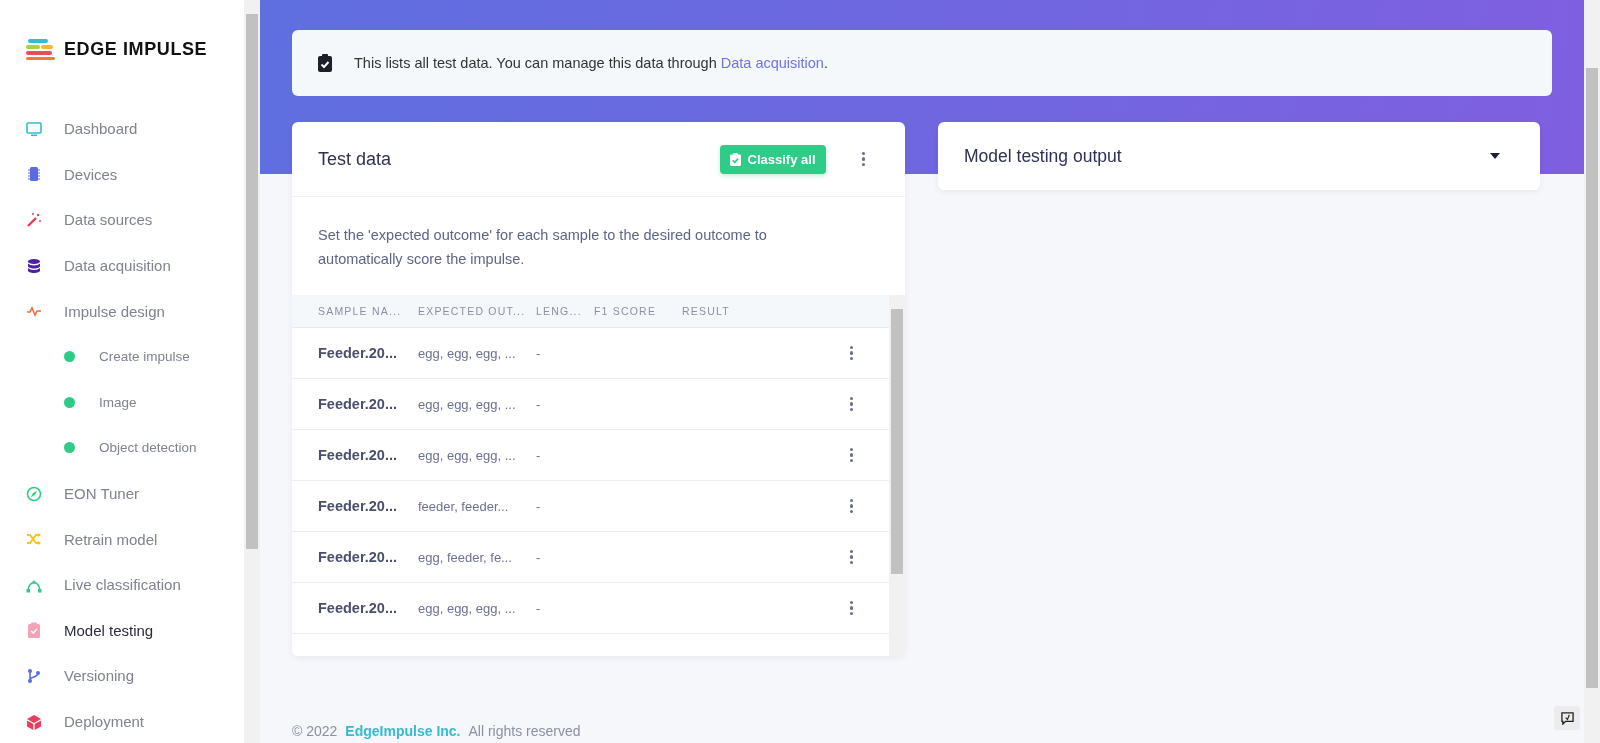 This screenshot has width=1600, height=743. Describe the element at coordinates (706, 311) in the screenshot. I see `column-header: RESULT` at that location.